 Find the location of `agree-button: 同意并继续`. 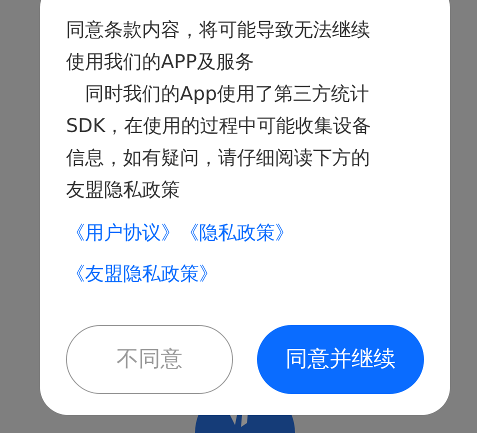

agree-button: 同意并继续 is located at coordinates (340, 359).